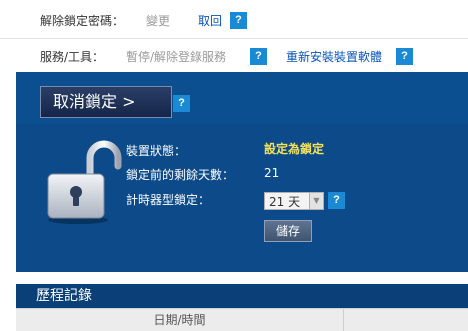  What do you see at coordinates (334, 56) in the screenshot?
I see `reinstall-software-link: 重新安裝裝置軟體` at bounding box center [334, 56].